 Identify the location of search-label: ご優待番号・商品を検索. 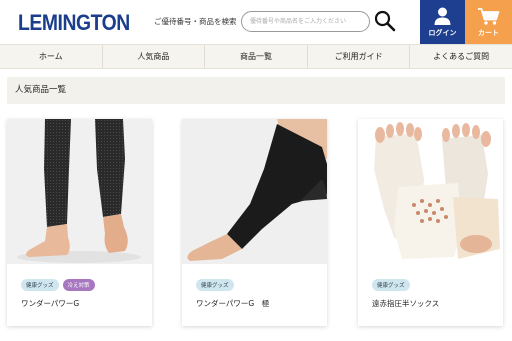
(195, 21).